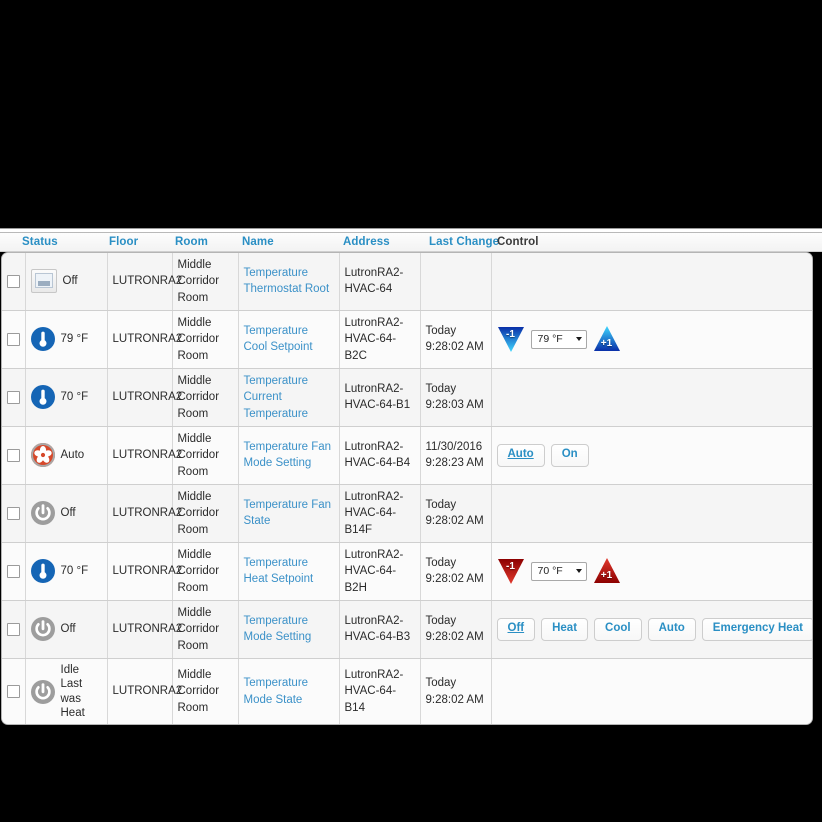 Image resolution: width=822 pixels, height=822 pixels. What do you see at coordinates (569, 455) in the screenshot?
I see `control-button: On` at bounding box center [569, 455].